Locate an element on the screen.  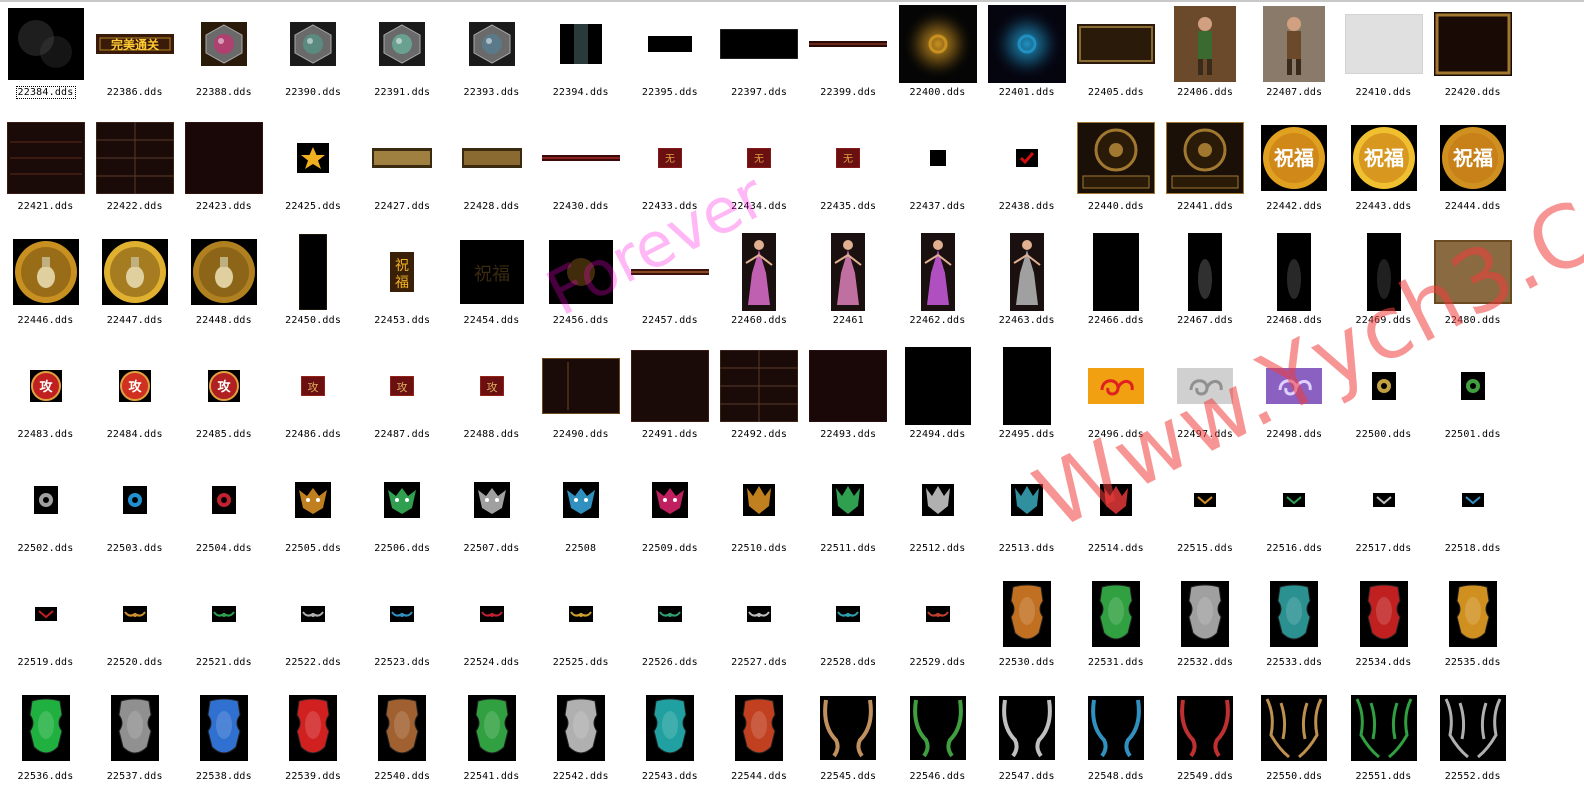
thumbnail-tile: 22401.dds is located at coordinates (1026, 59).